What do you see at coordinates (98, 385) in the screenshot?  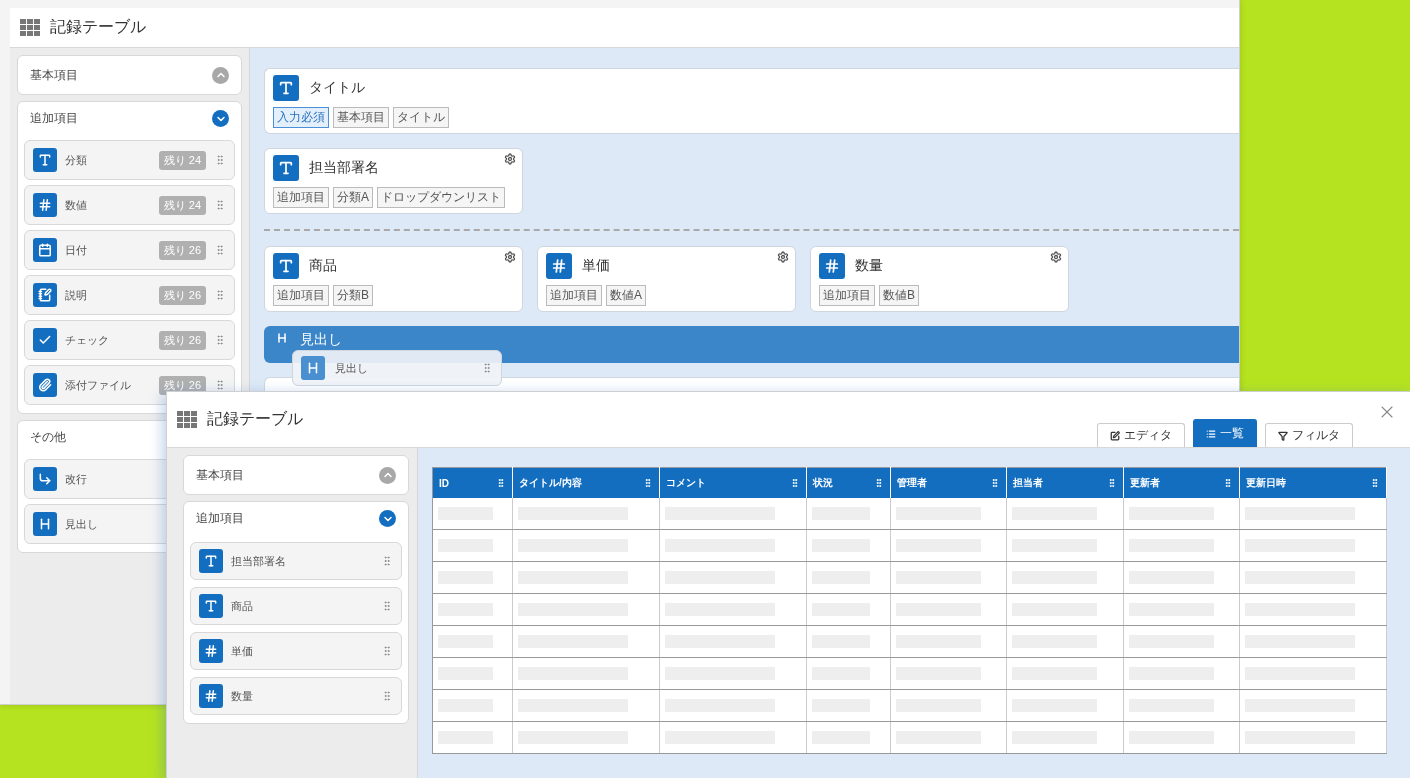 I see `field-label: 添付ファイル` at bounding box center [98, 385].